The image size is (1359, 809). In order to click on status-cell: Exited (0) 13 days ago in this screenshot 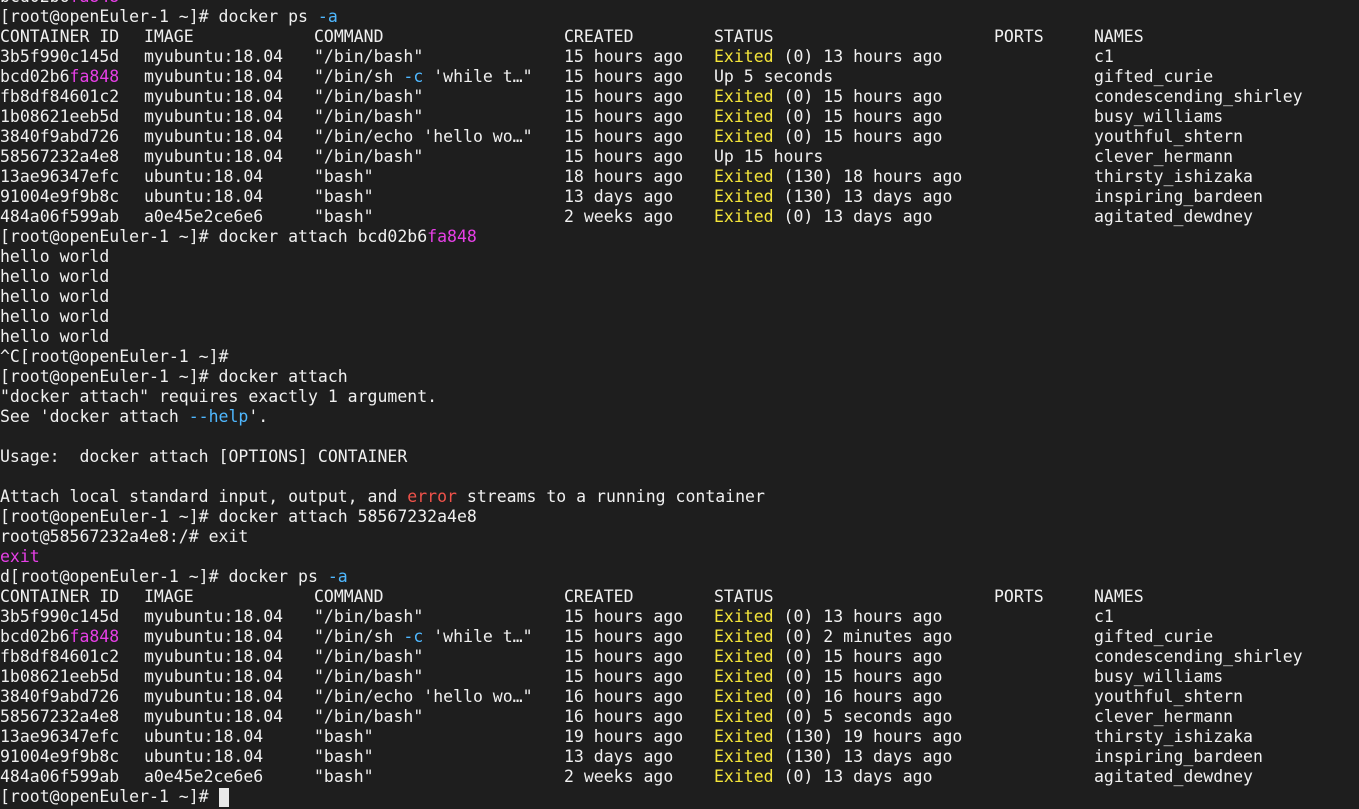, I will do `click(823, 777)`.